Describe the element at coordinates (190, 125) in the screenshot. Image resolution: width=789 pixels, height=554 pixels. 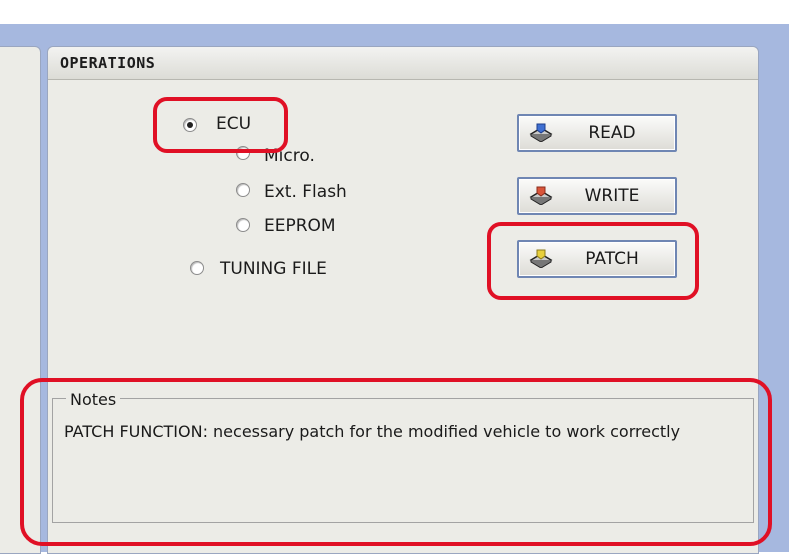
I see `ecu-radio` at that location.